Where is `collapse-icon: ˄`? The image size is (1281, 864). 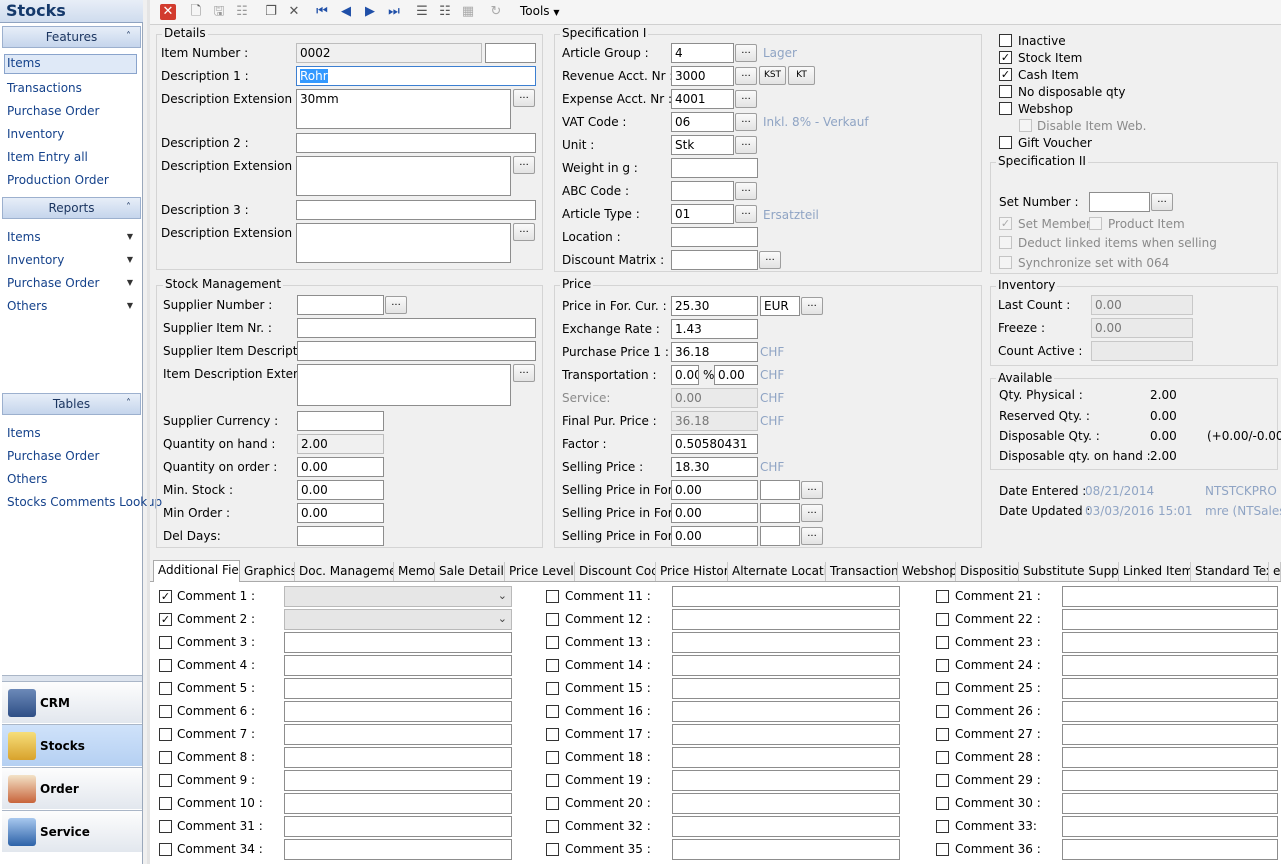 collapse-icon: ˄ is located at coordinates (128, 37).